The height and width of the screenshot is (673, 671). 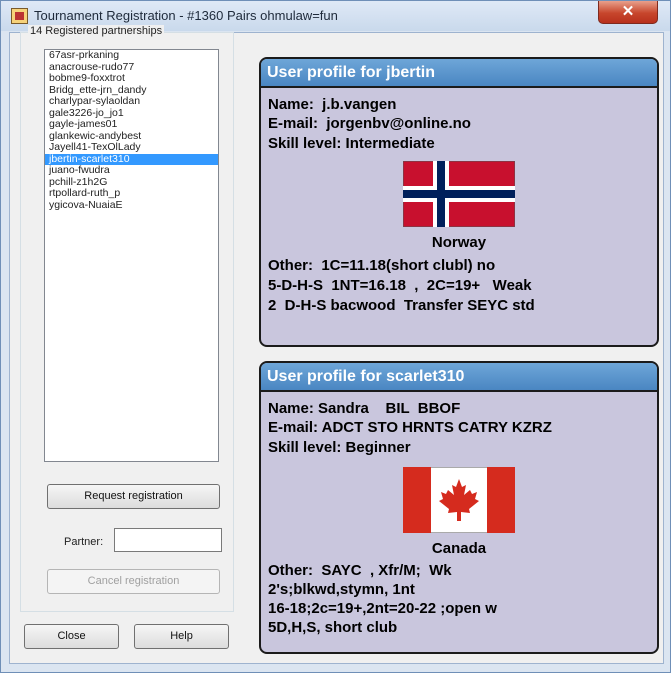 What do you see at coordinates (332, 104) in the screenshot?
I see `profile-name: Name: j.b.vangen` at bounding box center [332, 104].